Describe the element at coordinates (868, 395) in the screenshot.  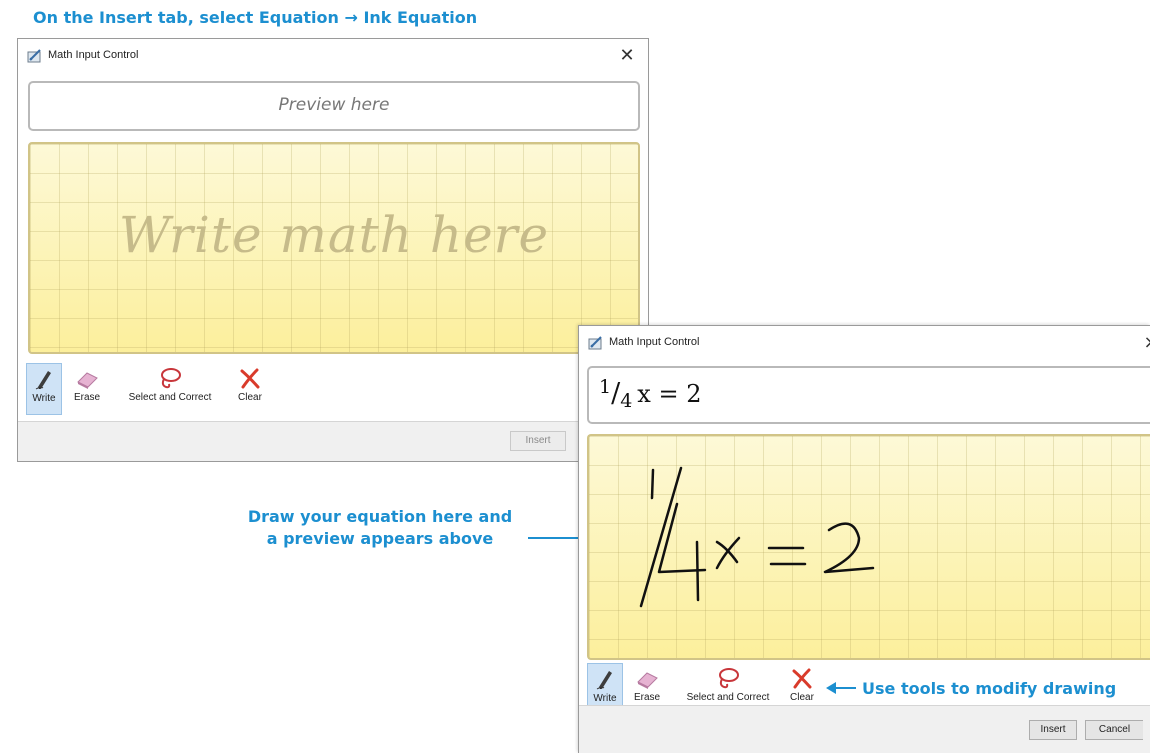
I see `preview-box: 1/4 x = 2` at that location.